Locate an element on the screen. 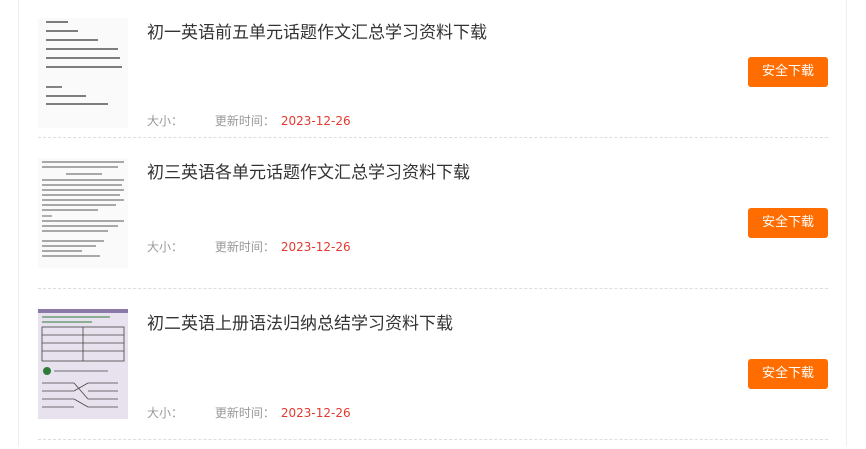  item-title: 初一英语前五单元话题作文汇总学习资料下载 is located at coordinates (317, 30).